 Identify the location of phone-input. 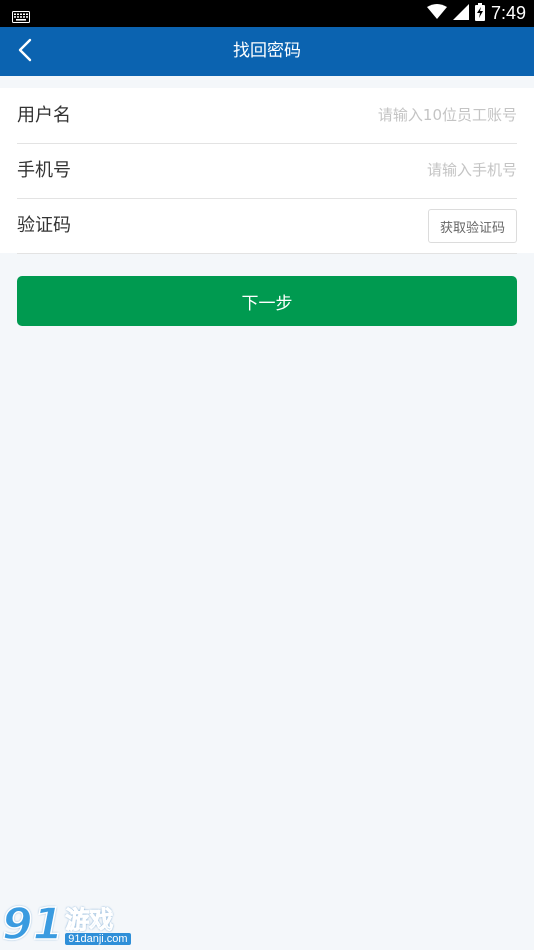
(367, 170).